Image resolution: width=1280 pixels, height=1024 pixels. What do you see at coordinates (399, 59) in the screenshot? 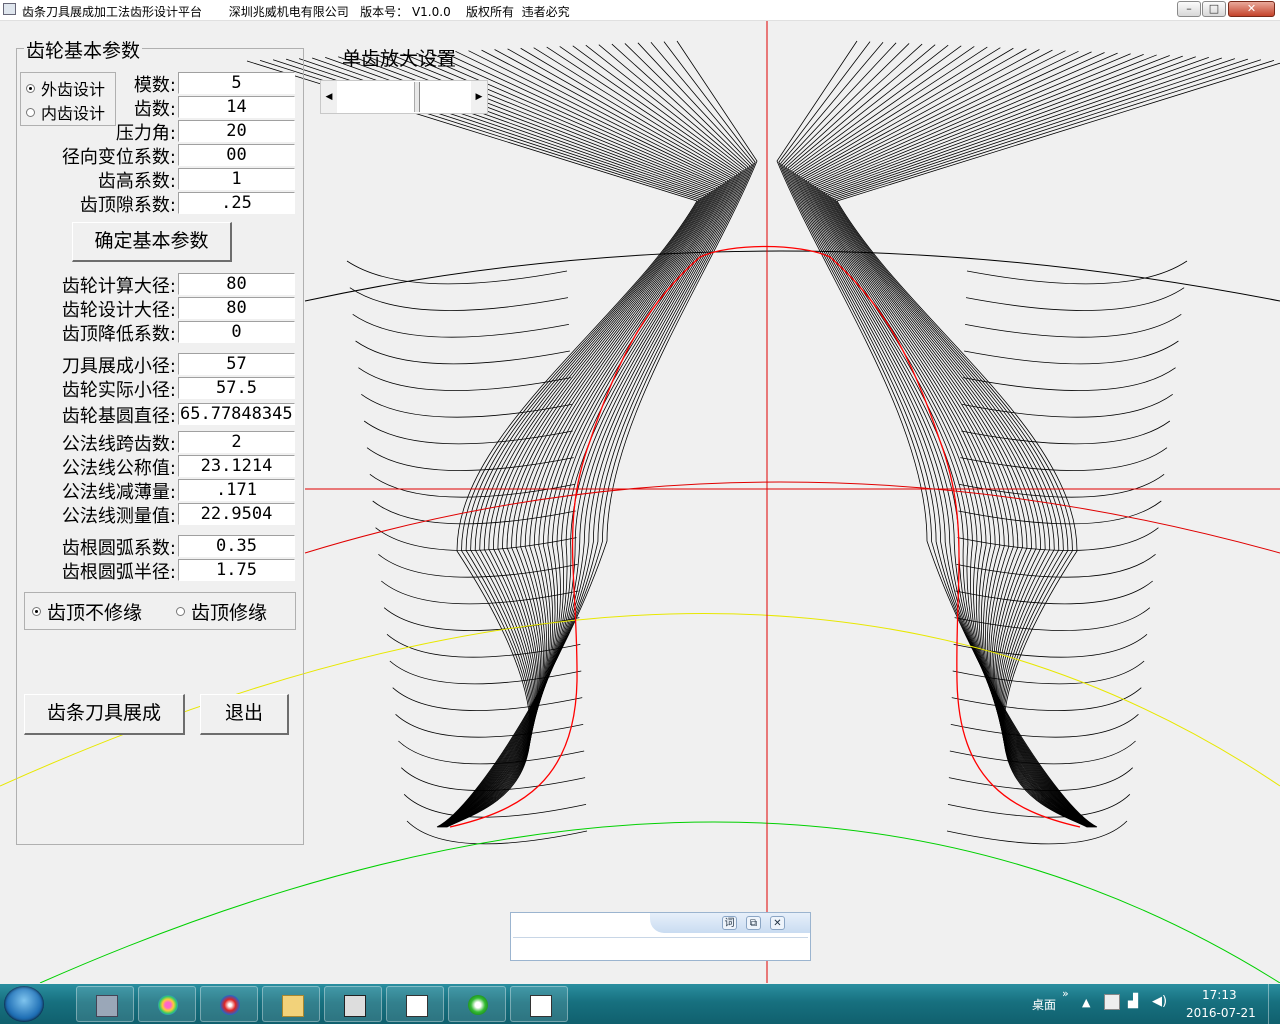
I see `zoom-label: 单齿放大设置` at bounding box center [399, 59].